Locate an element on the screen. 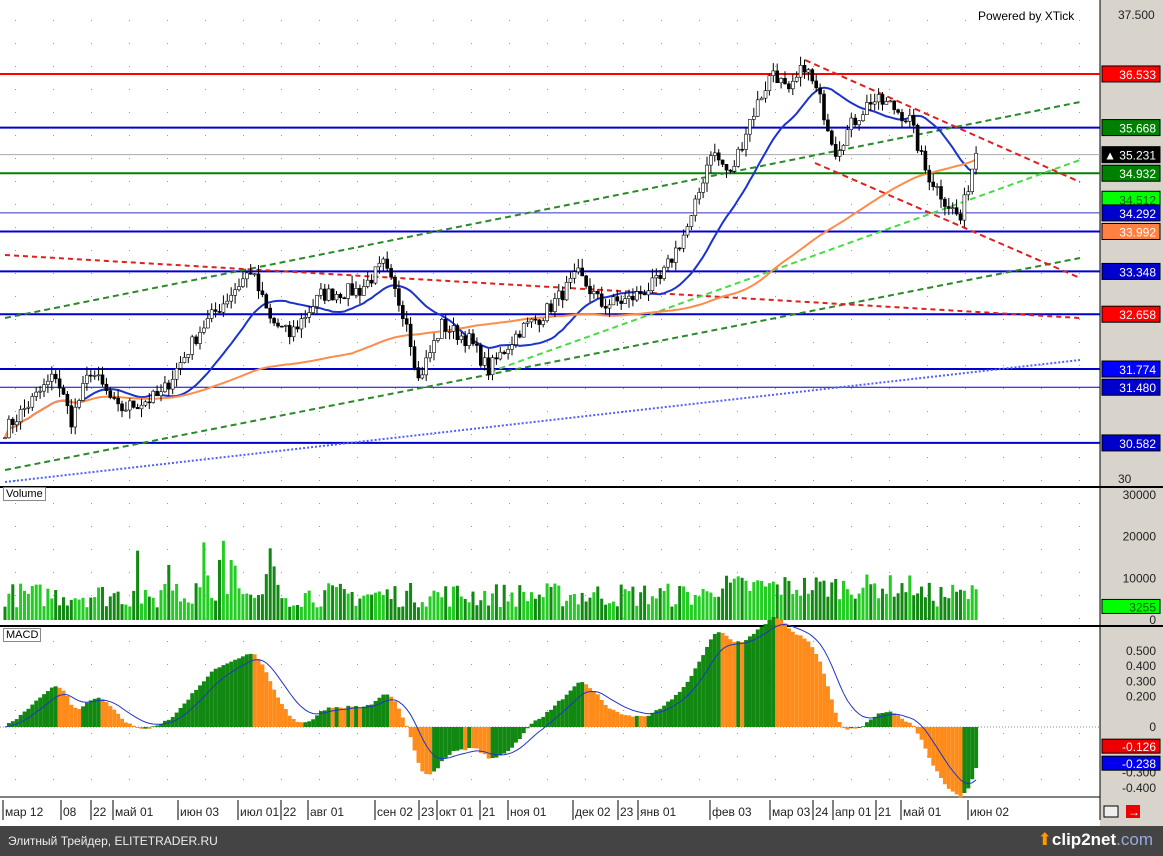 The height and width of the screenshot is (856, 1163). date-tick-label: июн 03 is located at coordinates (199, 812).